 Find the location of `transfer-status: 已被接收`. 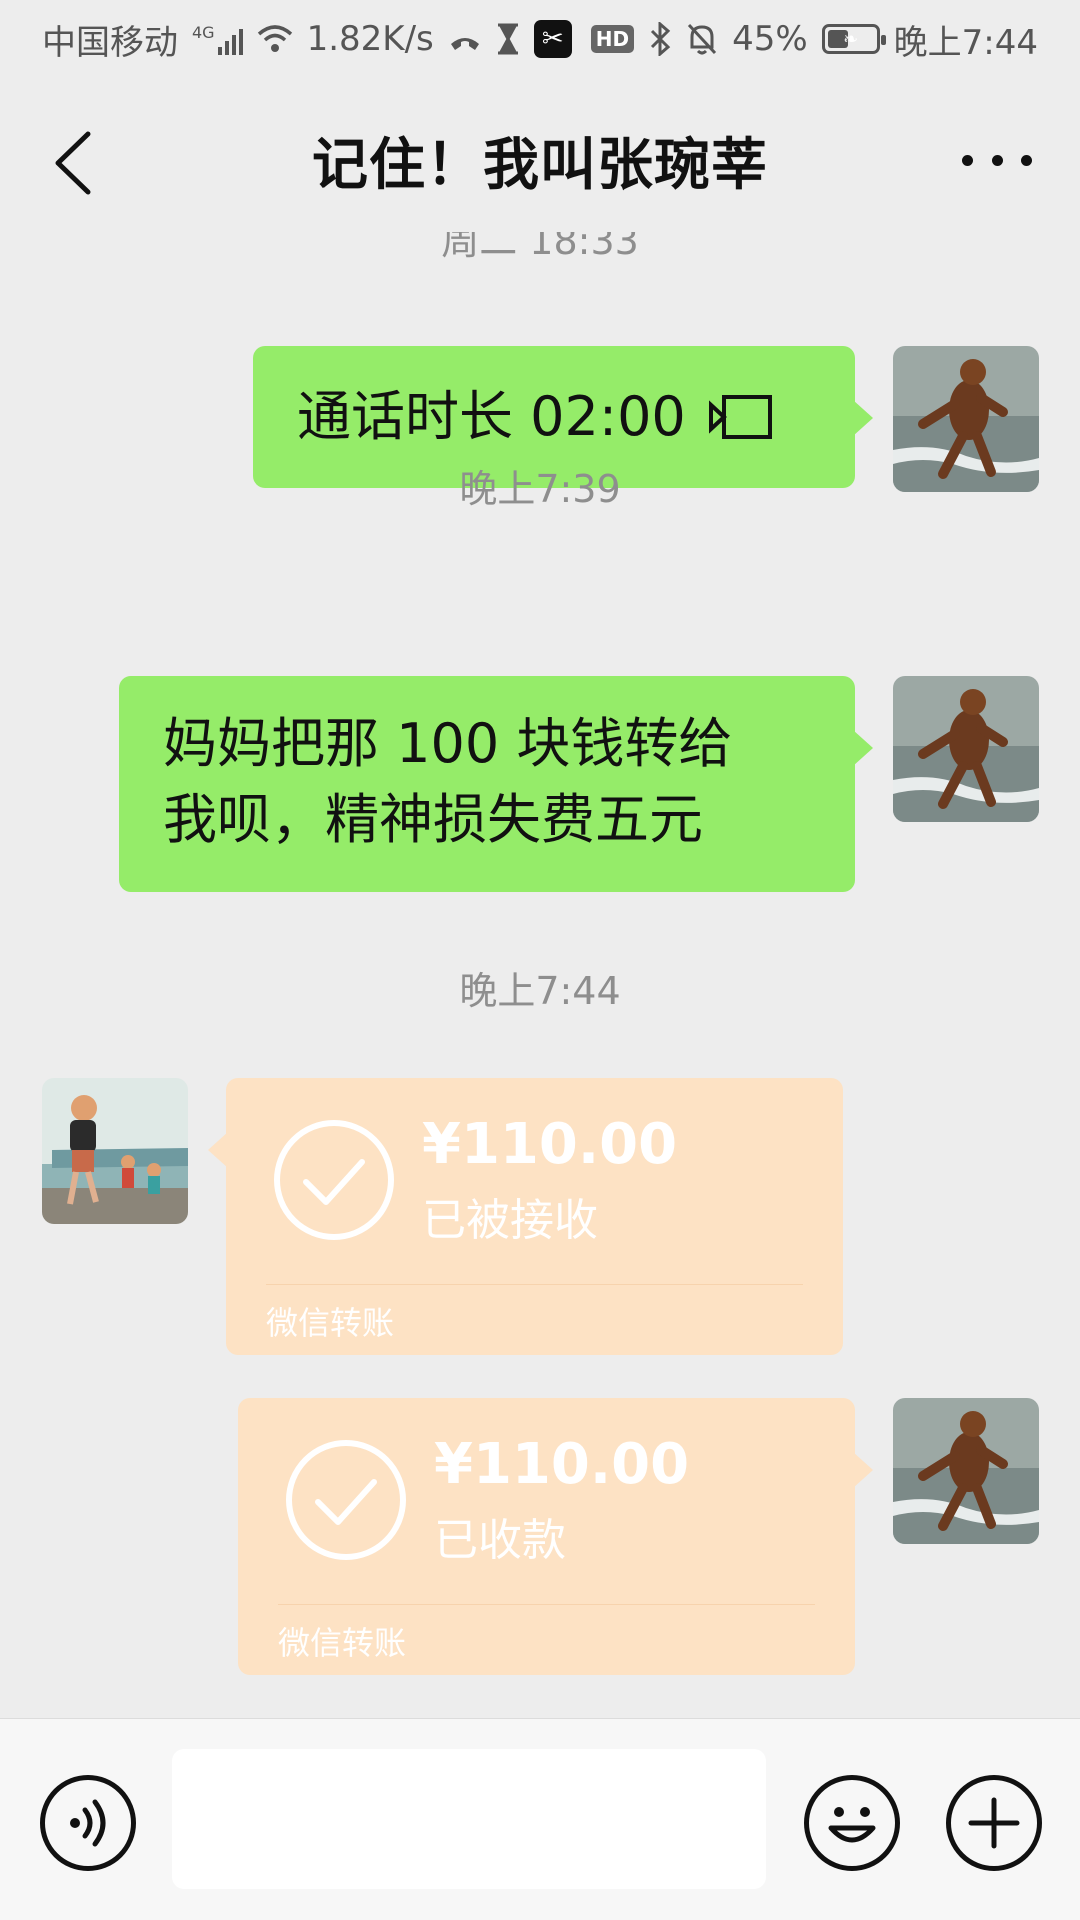

transfer-status: 已被接收 is located at coordinates (510, 1220).